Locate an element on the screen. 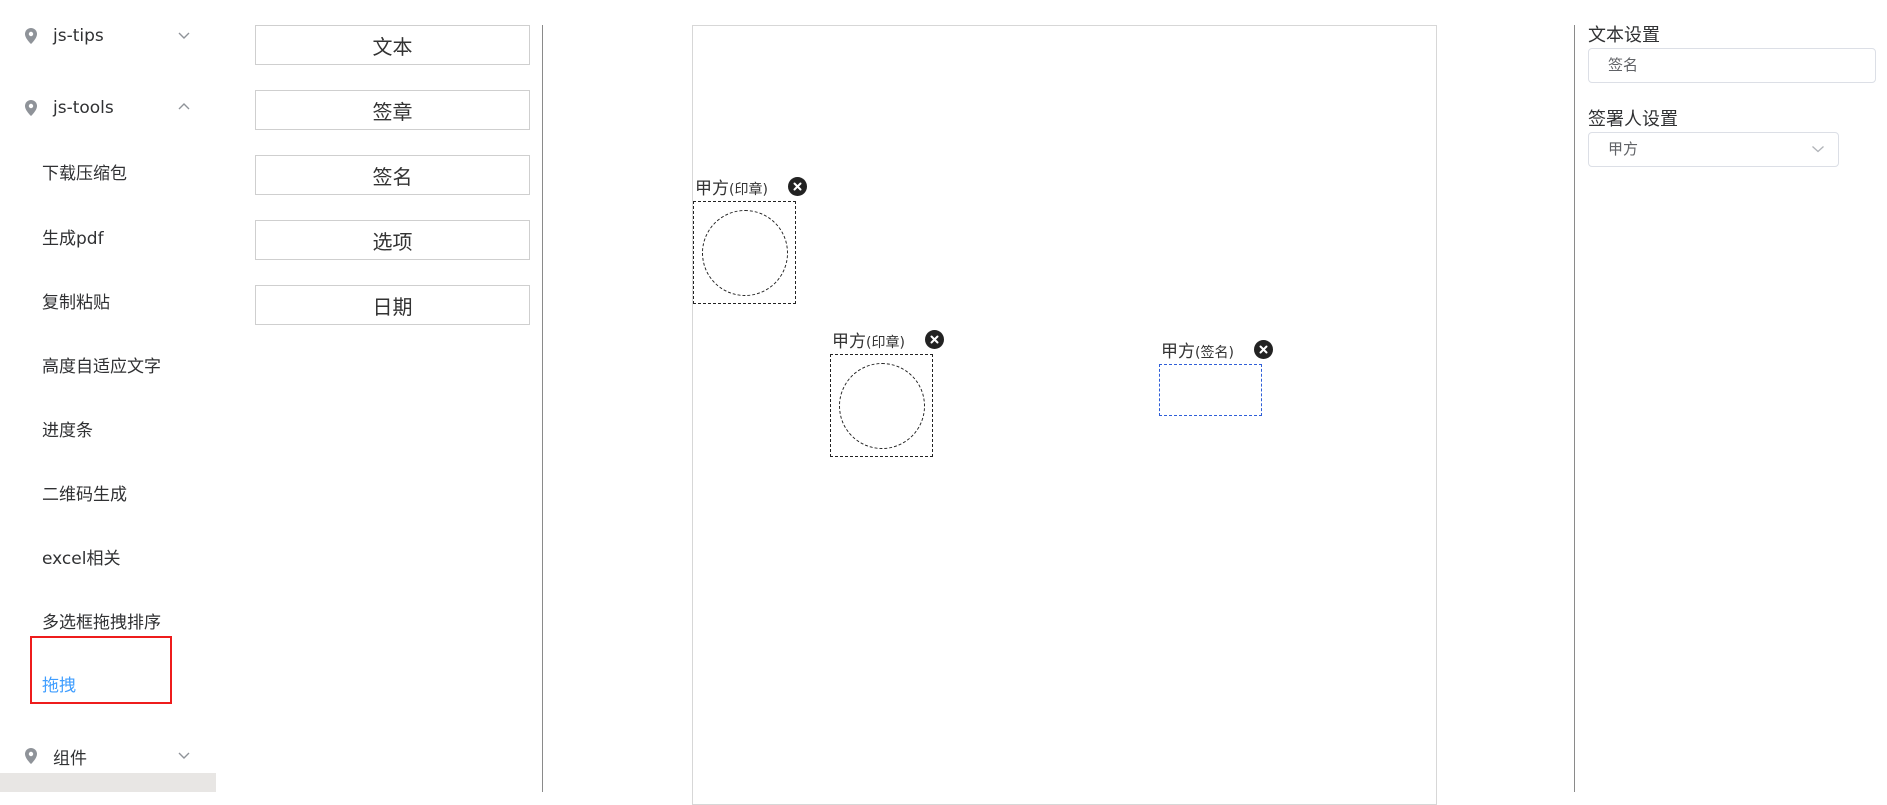 This screenshot has height=805, width=1887. menu-item-qrcode: 二维码生成 is located at coordinates (84, 495).